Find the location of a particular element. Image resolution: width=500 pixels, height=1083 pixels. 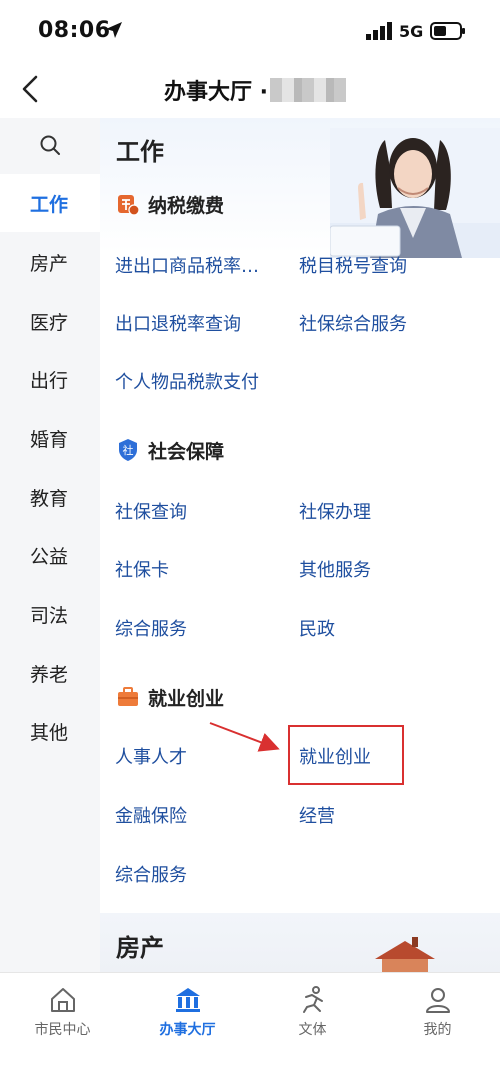

briefcase-icon is located at coordinates (128, 696).